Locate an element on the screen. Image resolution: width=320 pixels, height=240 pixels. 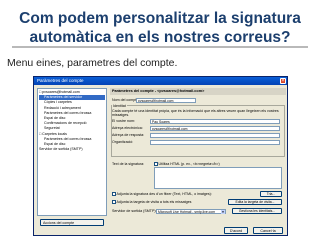
organization-label: Organització: is located at coordinates (123, 142).